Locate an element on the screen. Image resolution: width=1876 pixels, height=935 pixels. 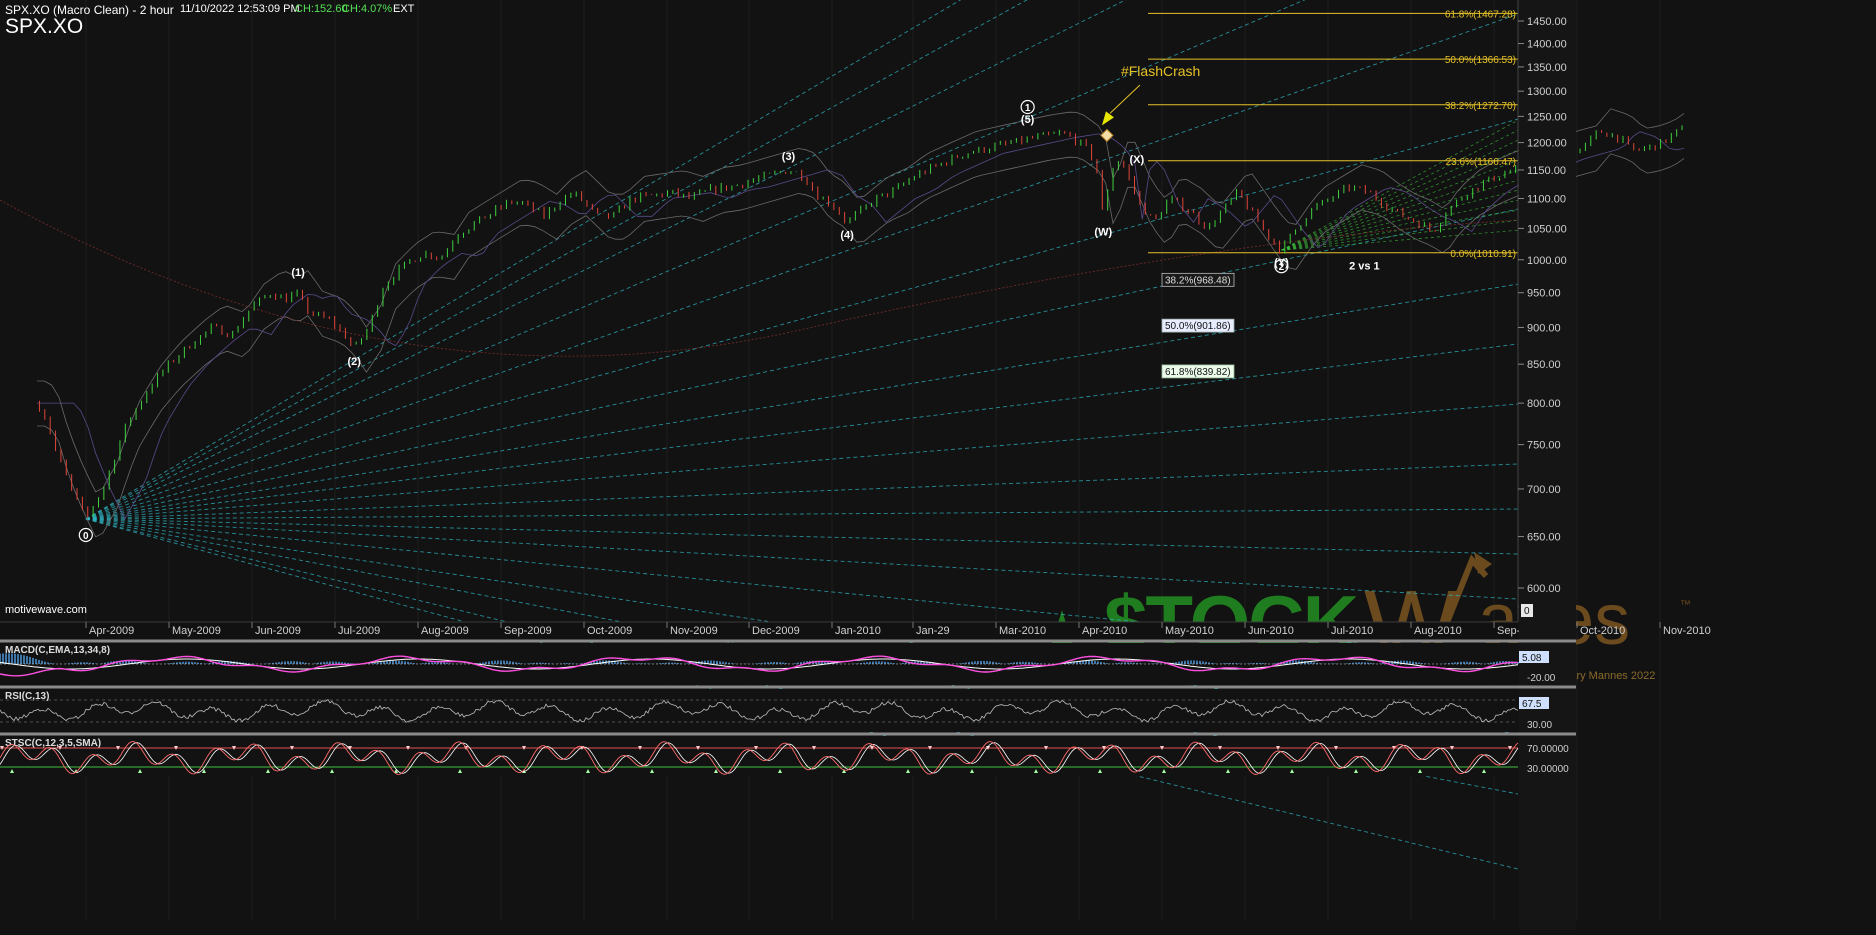
fib-level-label: 61.8%(1467.28) is located at coordinates (1480, 14).